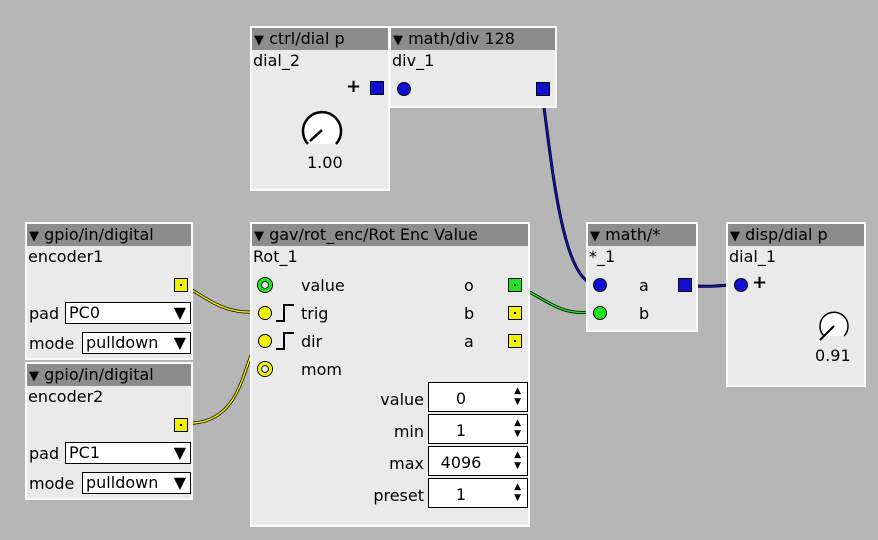 The height and width of the screenshot is (540, 878). I want to click on inlet-dir, so click(265, 341).